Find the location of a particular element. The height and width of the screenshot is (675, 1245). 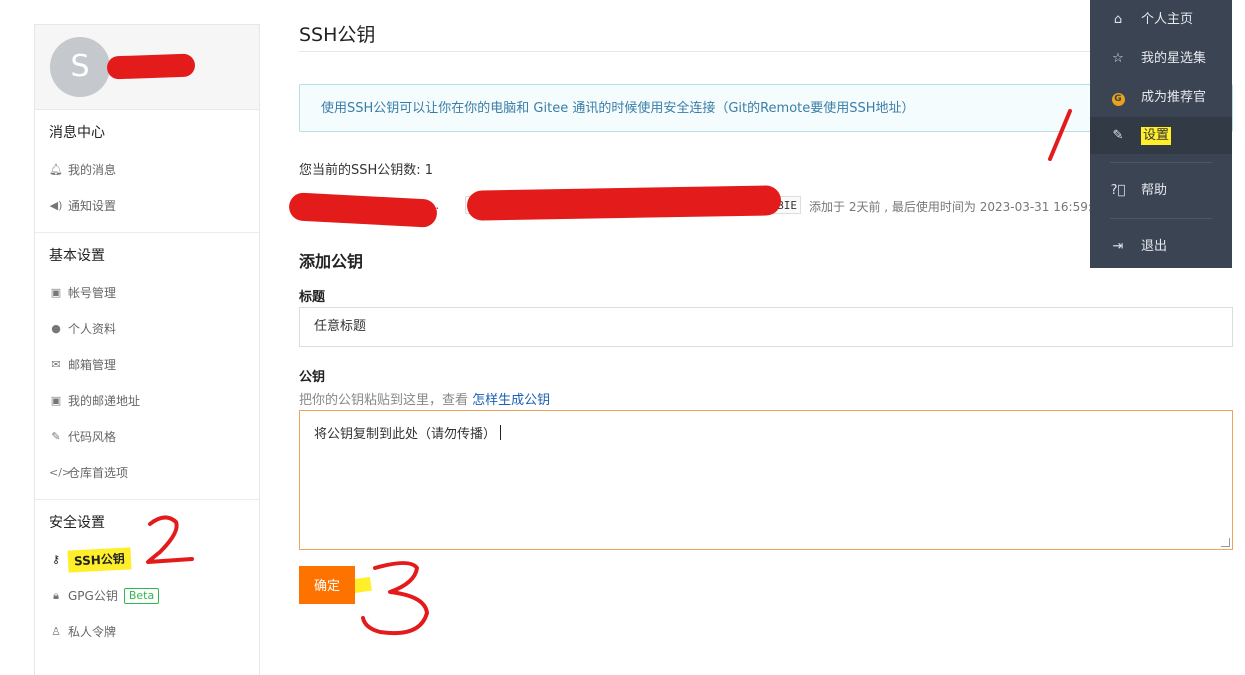

menu-item-home: ⌂ 个人主页 is located at coordinates (1161, 19).